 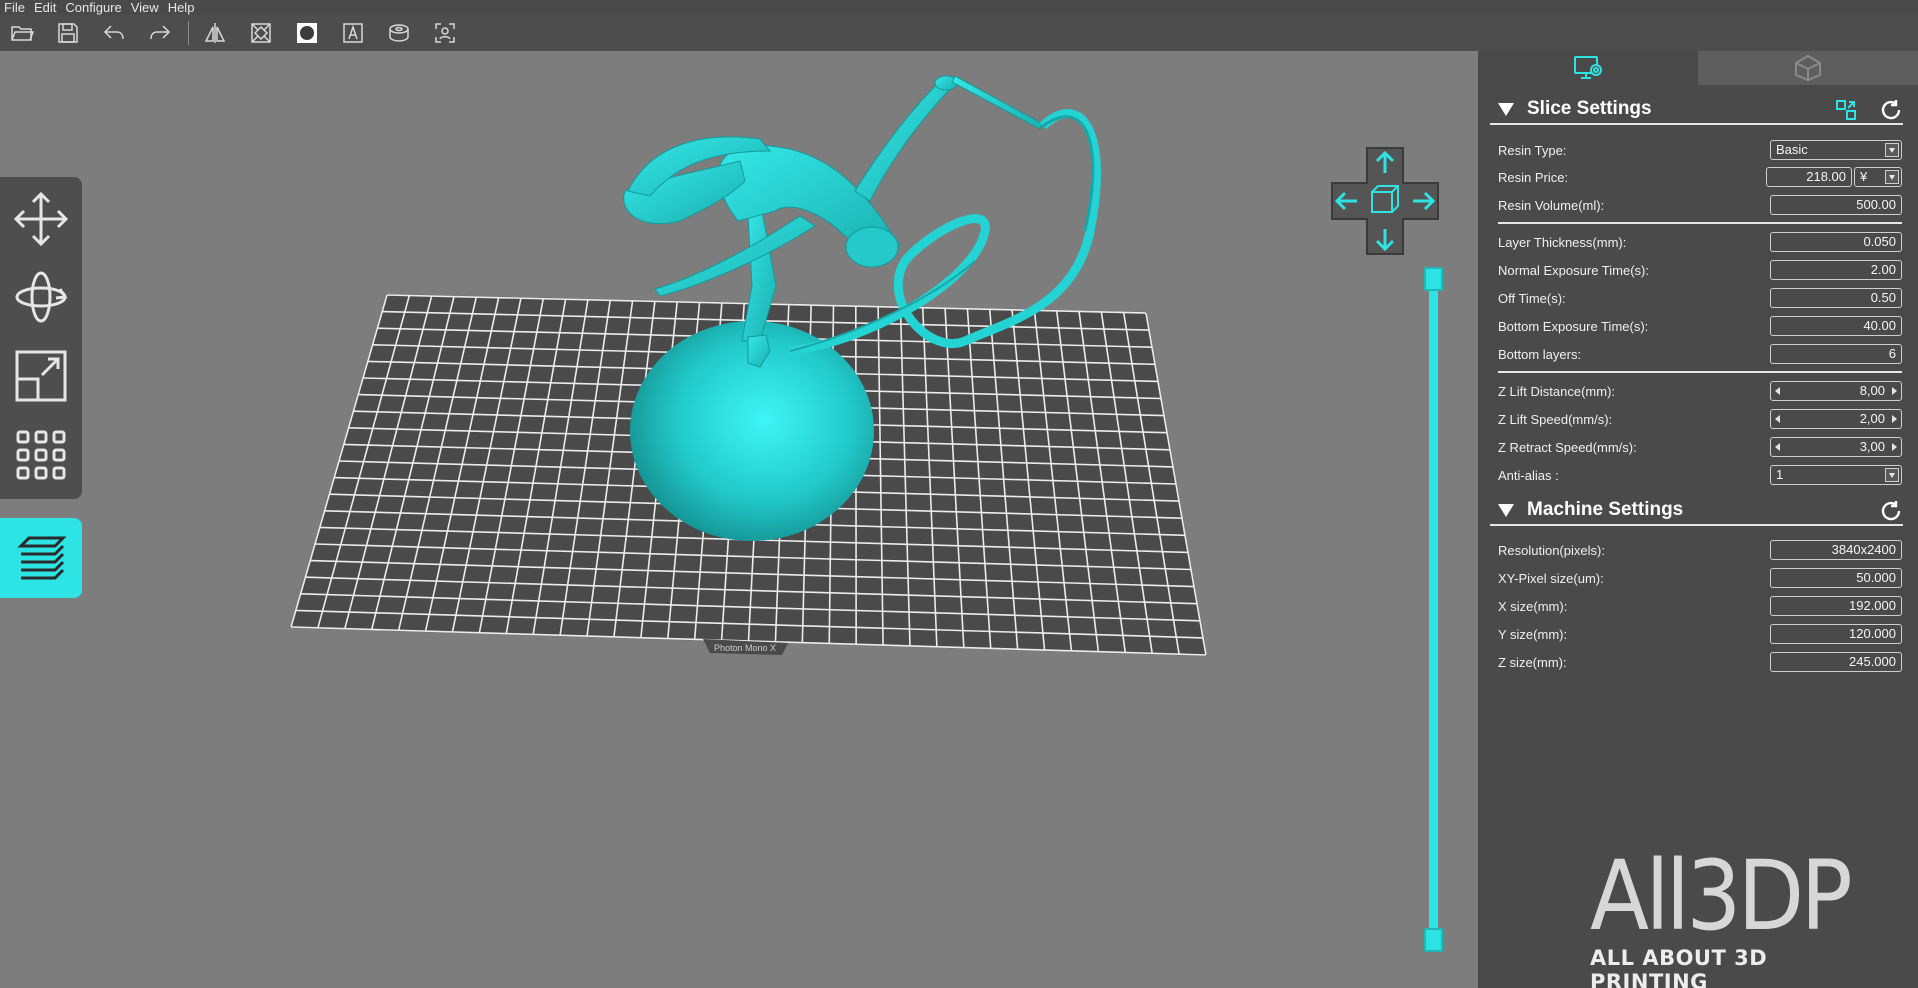 I want to click on redo-icon, so click(x=160, y=32).